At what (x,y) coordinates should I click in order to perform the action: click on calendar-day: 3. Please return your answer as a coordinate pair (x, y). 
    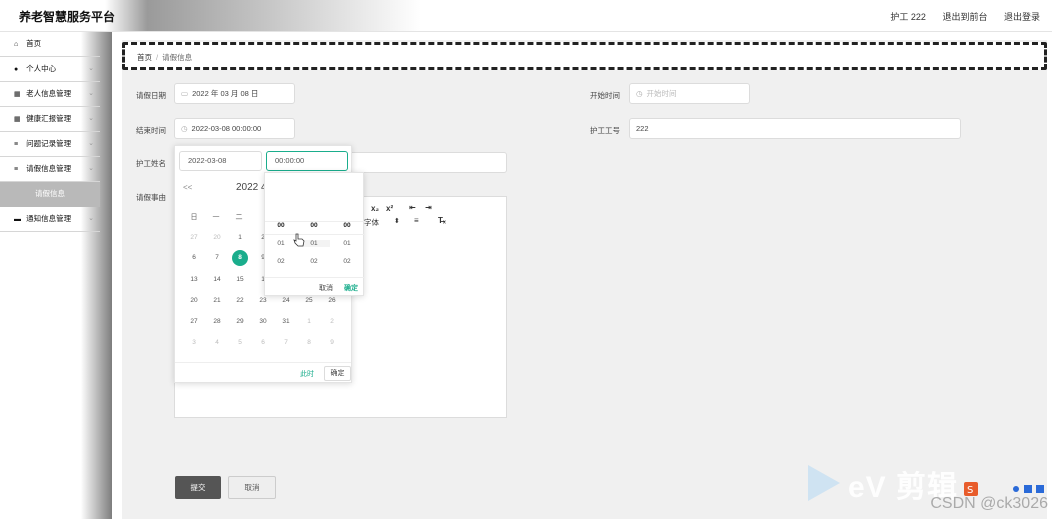
    Looking at the image, I should click on (194, 343).